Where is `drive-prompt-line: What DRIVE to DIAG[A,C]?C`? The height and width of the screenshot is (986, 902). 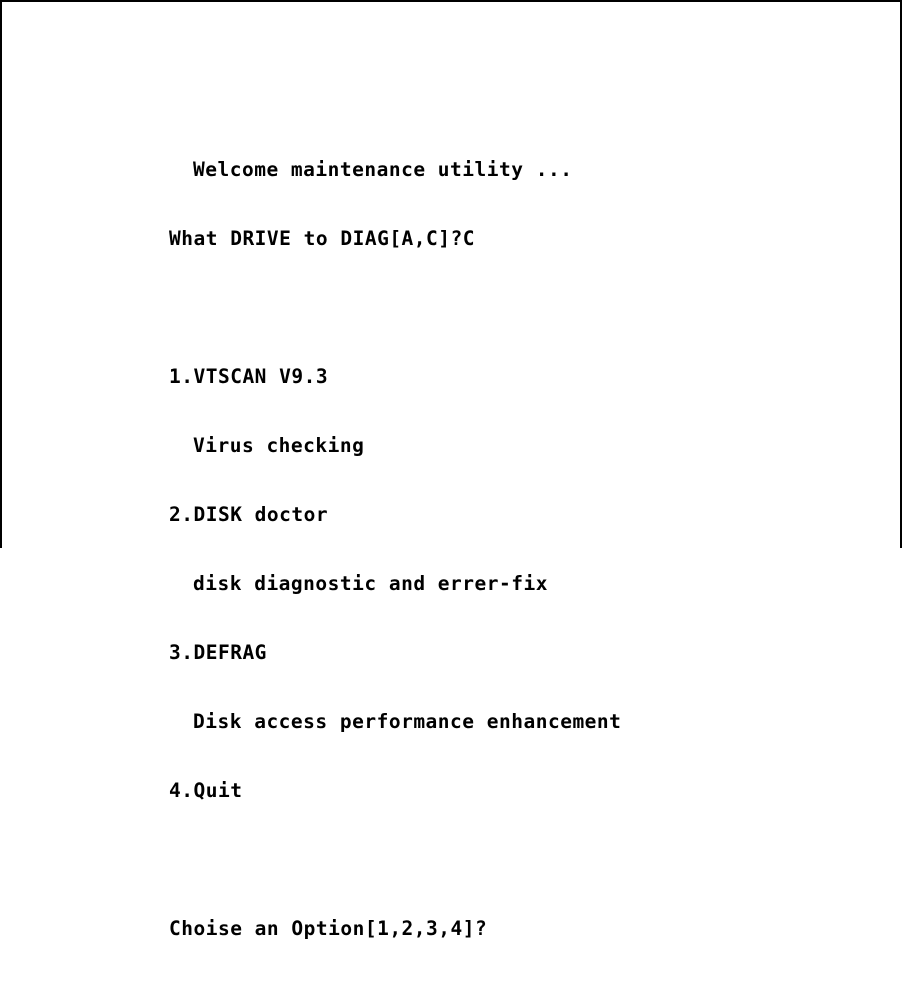
drive-prompt-line: What DRIVE to DIAG[A,C]?C is located at coordinates (395, 238).